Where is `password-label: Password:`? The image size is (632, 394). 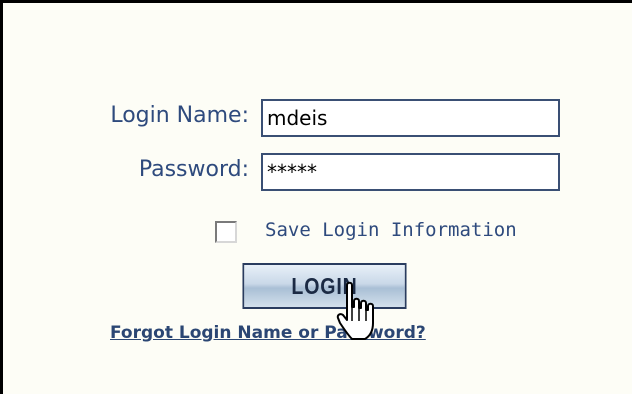 password-label: Password: is located at coordinates (193, 169).